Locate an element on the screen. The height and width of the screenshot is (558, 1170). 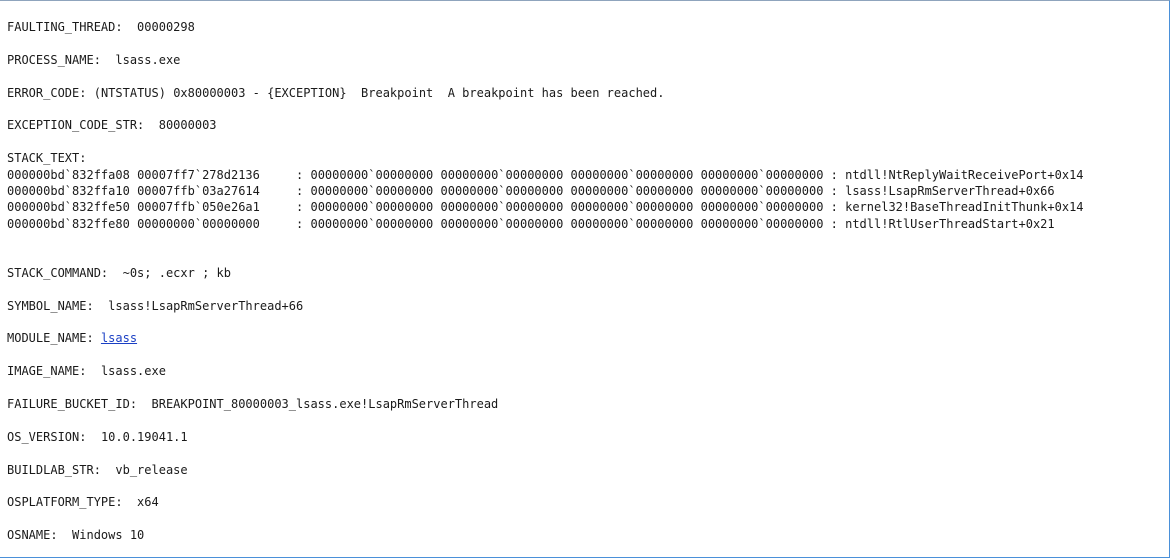
osplatform-type-line: OSPLATFORM_TYPE: x64 is located at coordinates (545, 502).